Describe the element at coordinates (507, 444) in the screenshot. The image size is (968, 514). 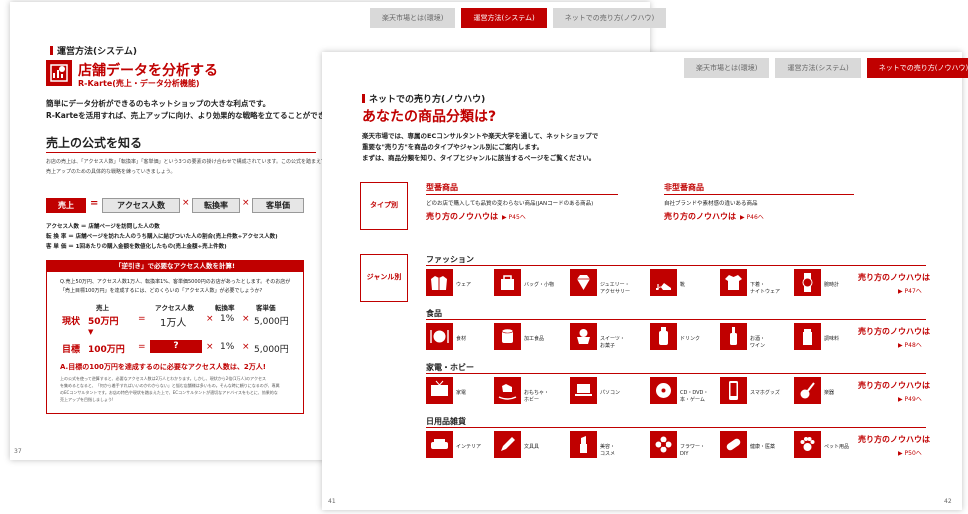
I see `pen-icon` at that location.